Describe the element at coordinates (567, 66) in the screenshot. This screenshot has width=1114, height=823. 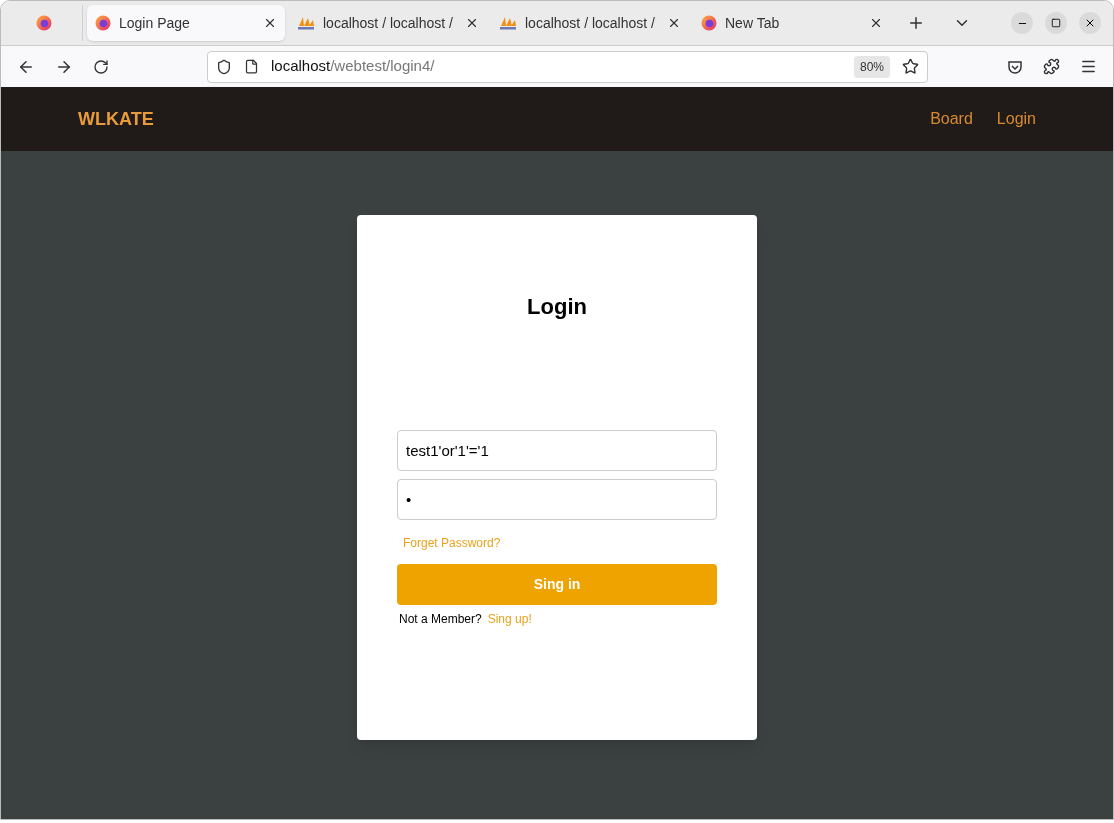
I see `address-bar: localhost/webtest/login4/ 80%` at that location.